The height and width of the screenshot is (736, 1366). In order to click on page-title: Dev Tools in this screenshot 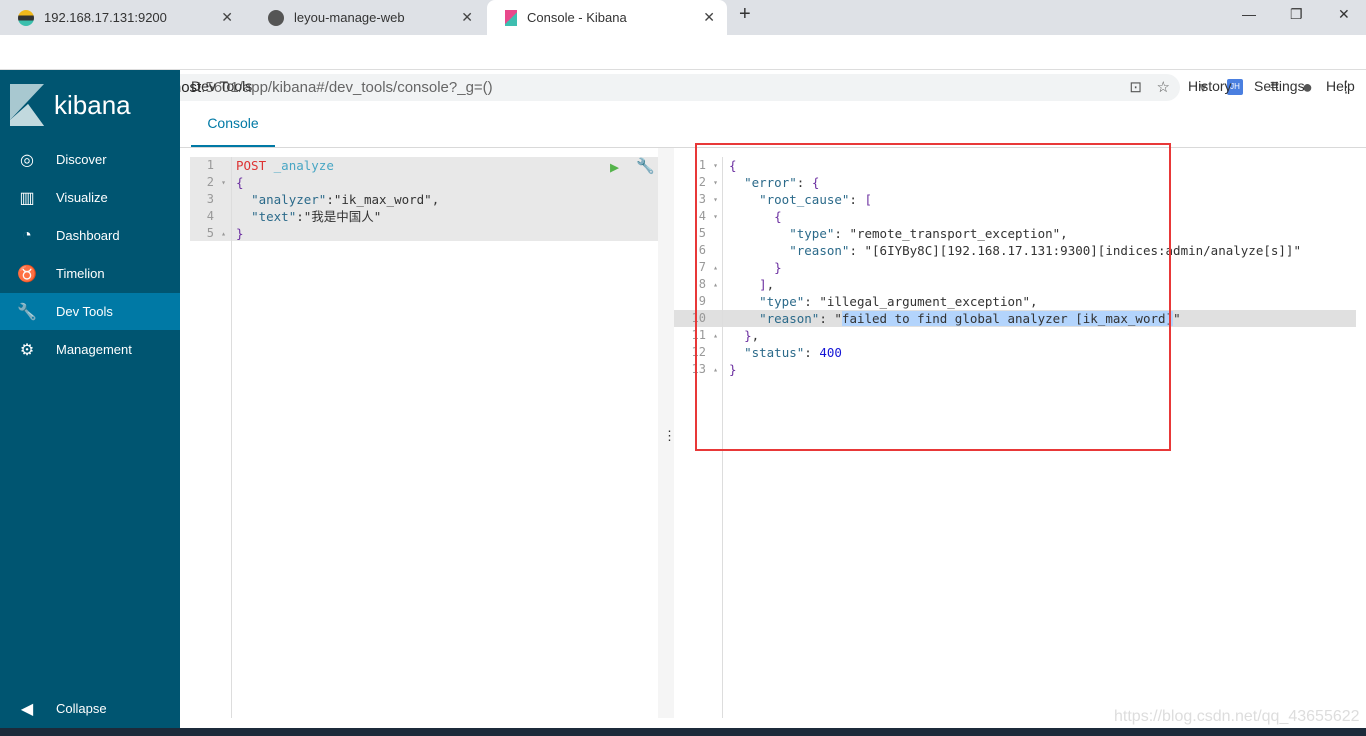, I will do `click(222, 86)`.